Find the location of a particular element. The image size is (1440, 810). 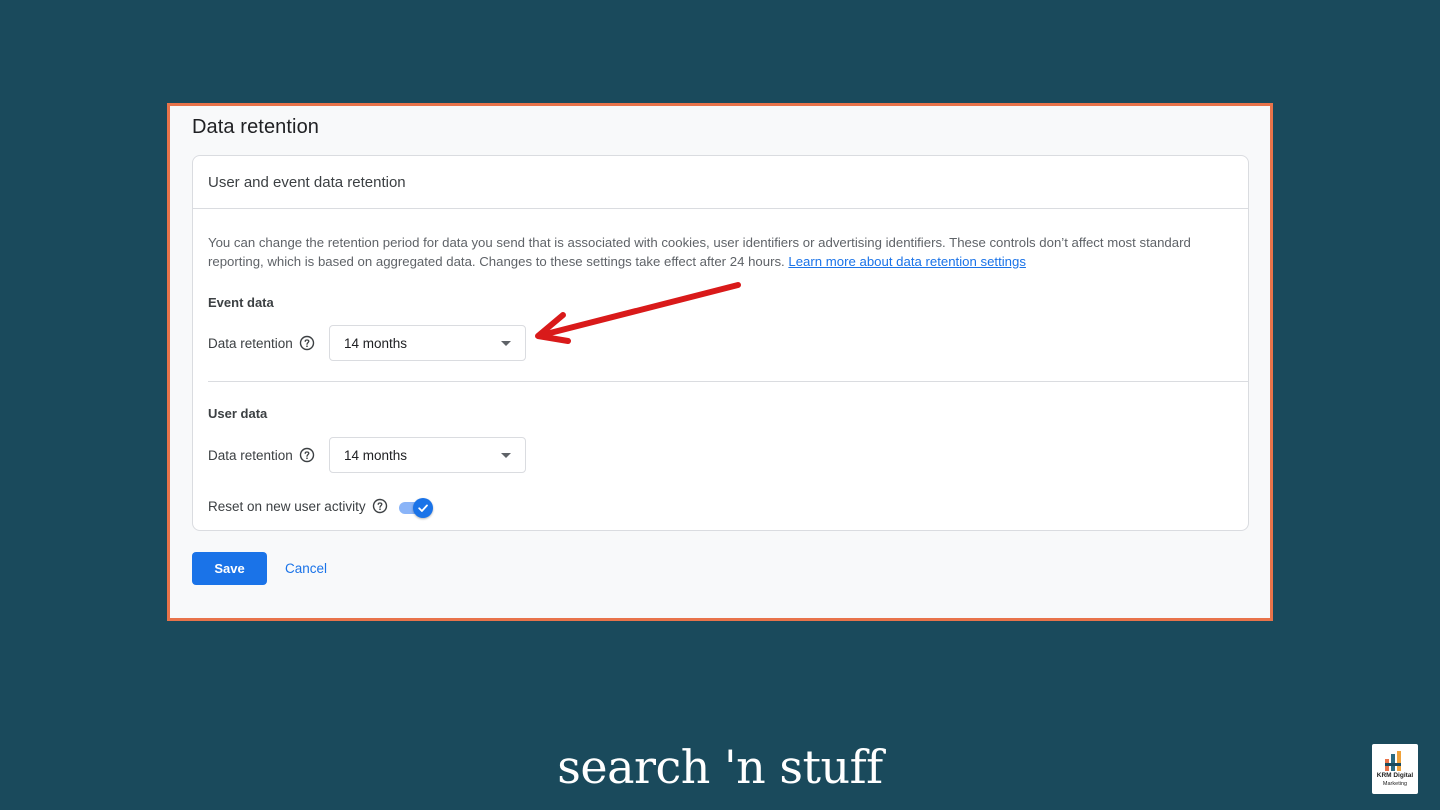

learn-more-link: Learn more about data retention settings is located at coordinates (907, 261).